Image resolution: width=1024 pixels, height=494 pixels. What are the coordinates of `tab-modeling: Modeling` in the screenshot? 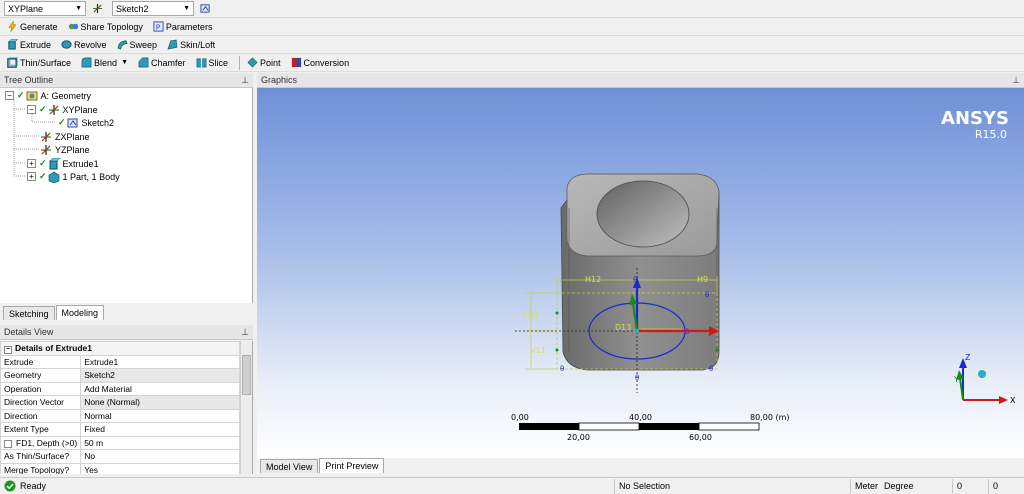 It's located at (80, 312).